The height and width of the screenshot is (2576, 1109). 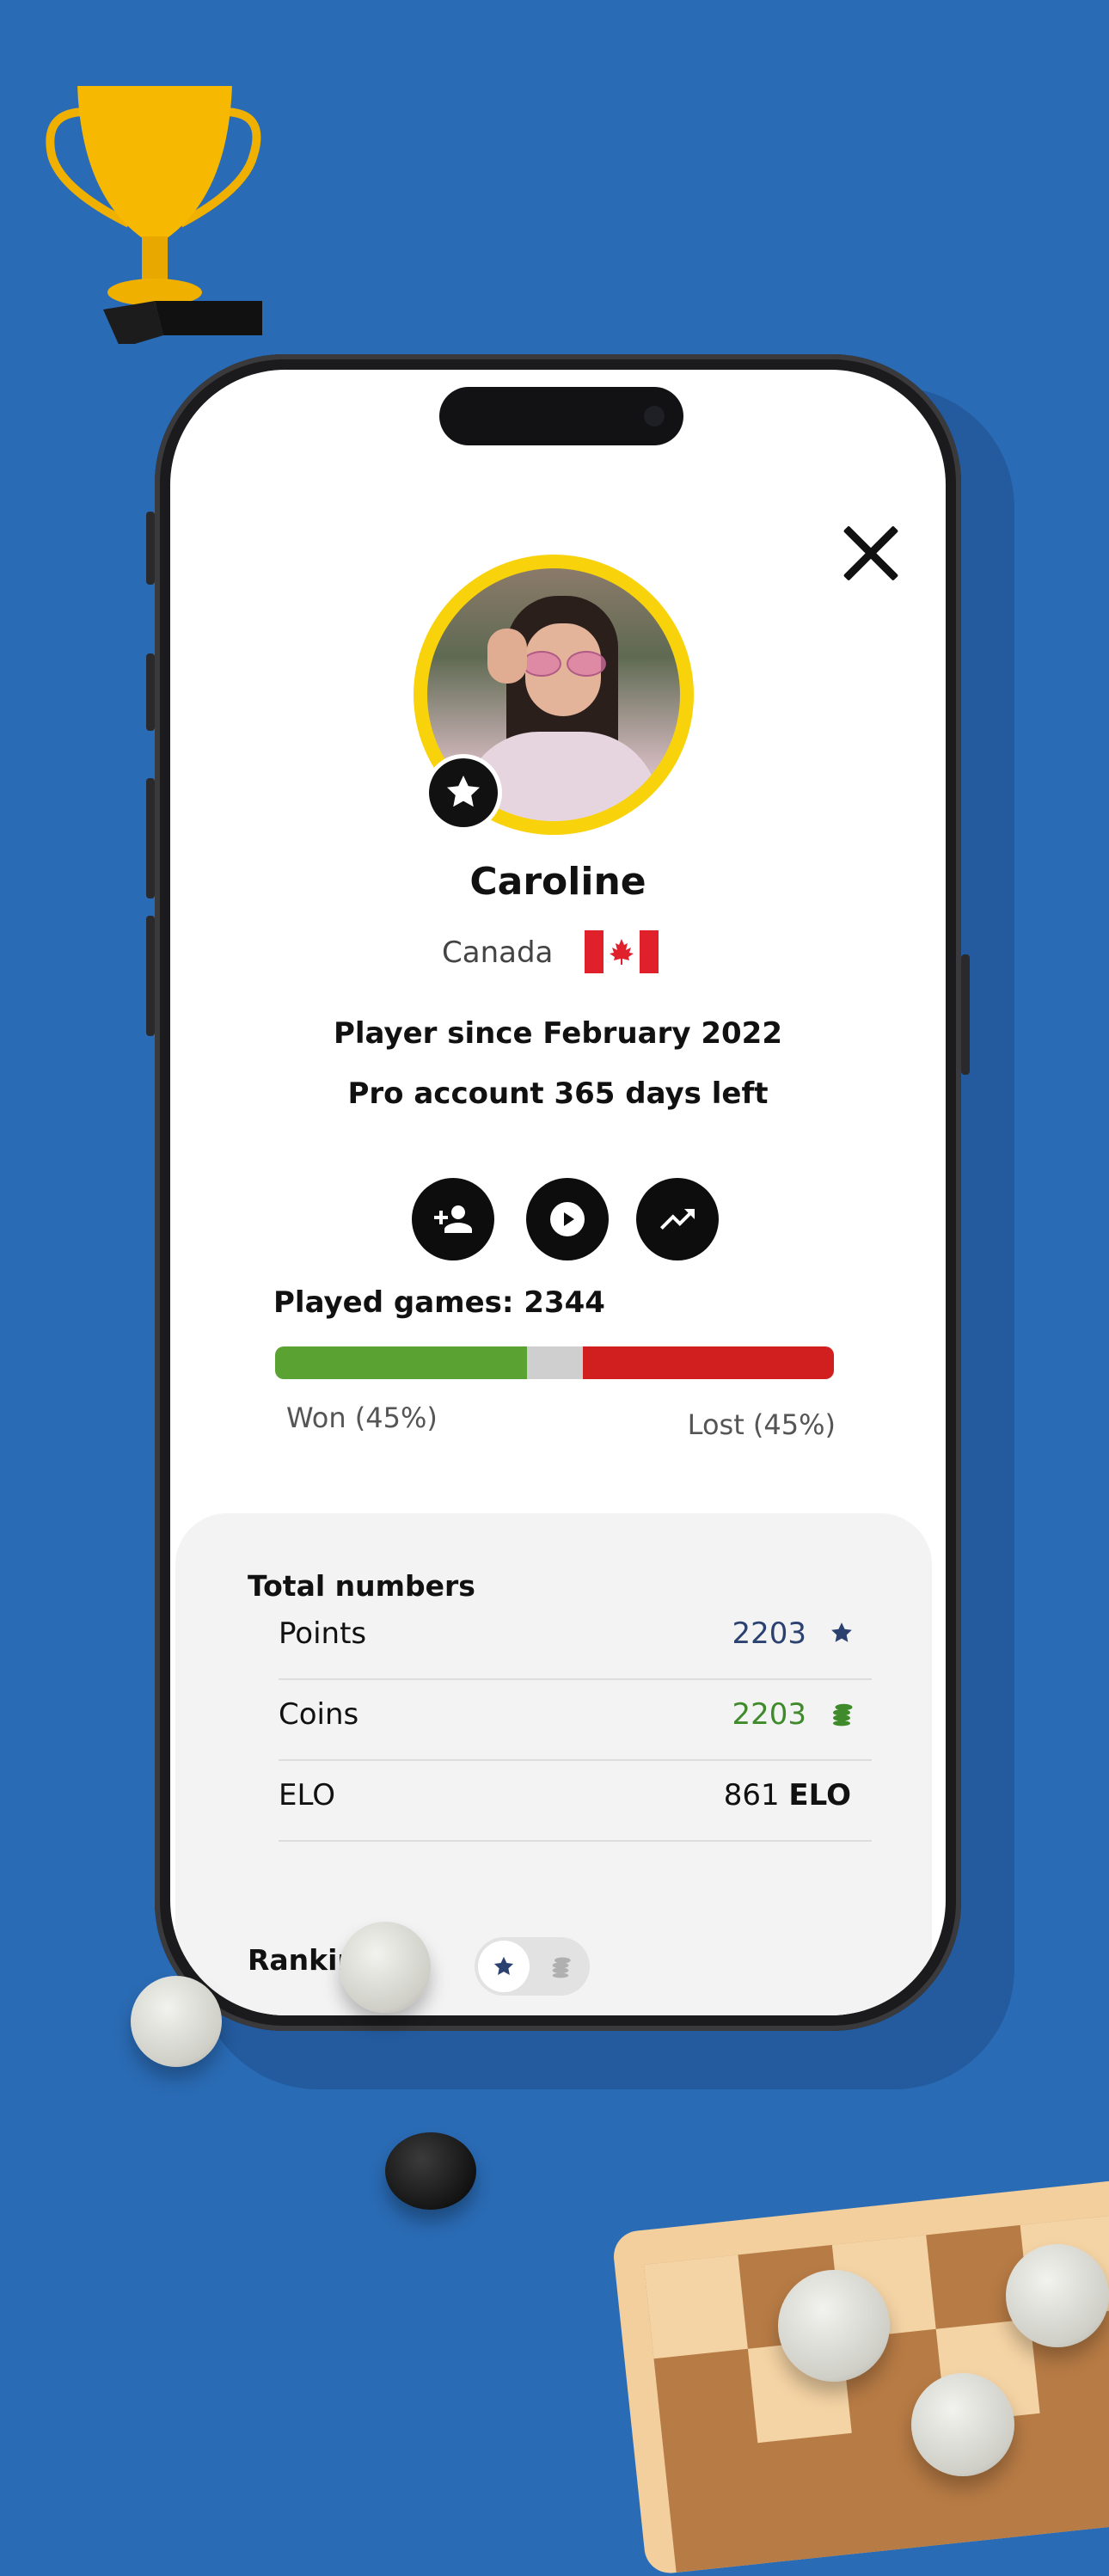 What do you see at coordinates (575, 1639) in the screenshot?
I see `points-row: Points 2203` at bounding box center [575, 1639].